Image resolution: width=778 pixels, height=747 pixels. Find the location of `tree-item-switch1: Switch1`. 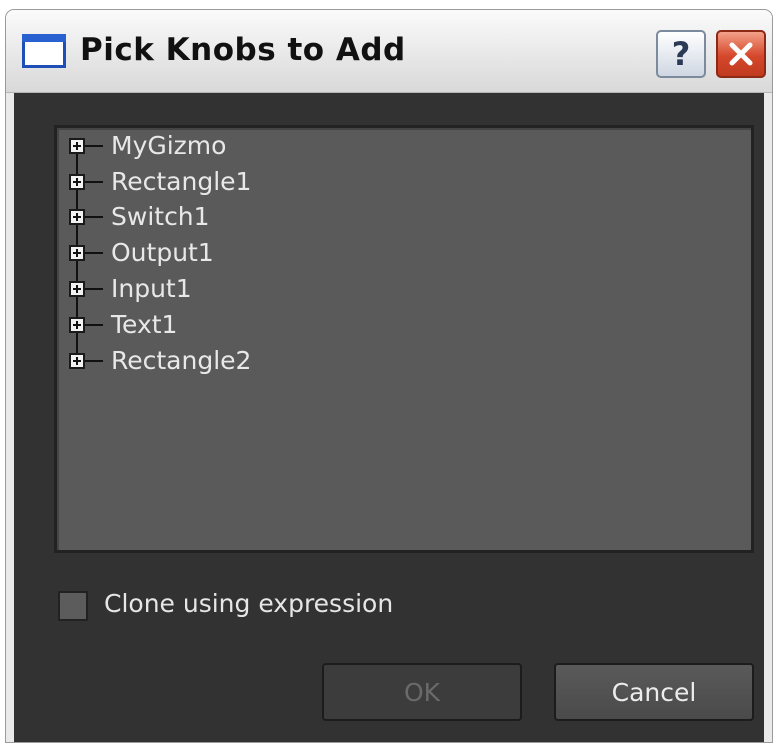

tree-item-switch1: Switch1 is located at coordinates (139, 217).